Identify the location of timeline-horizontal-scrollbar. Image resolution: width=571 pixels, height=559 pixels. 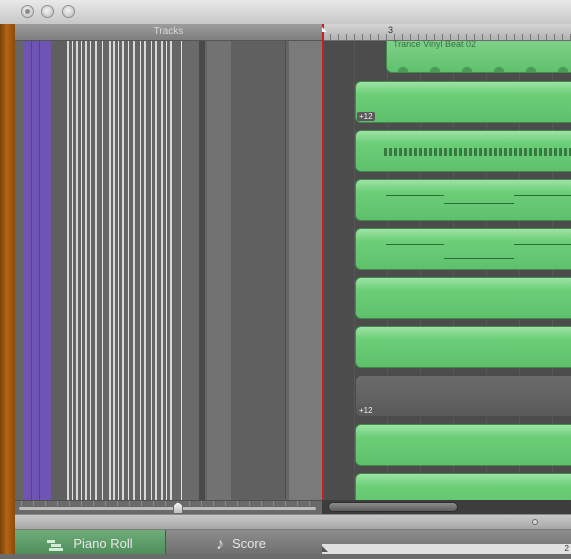
(446, 507).